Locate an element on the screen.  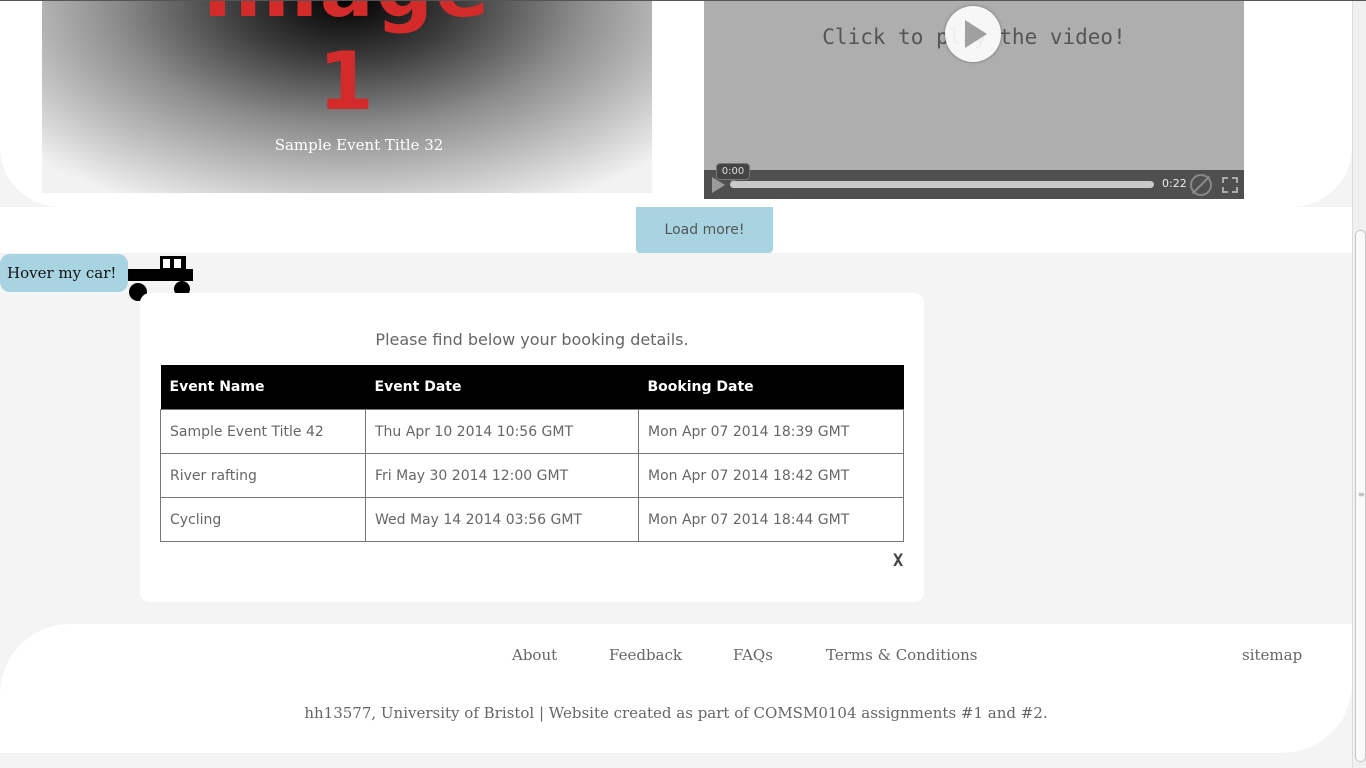
column-header: Event Date is located at coordinates (502, 387).